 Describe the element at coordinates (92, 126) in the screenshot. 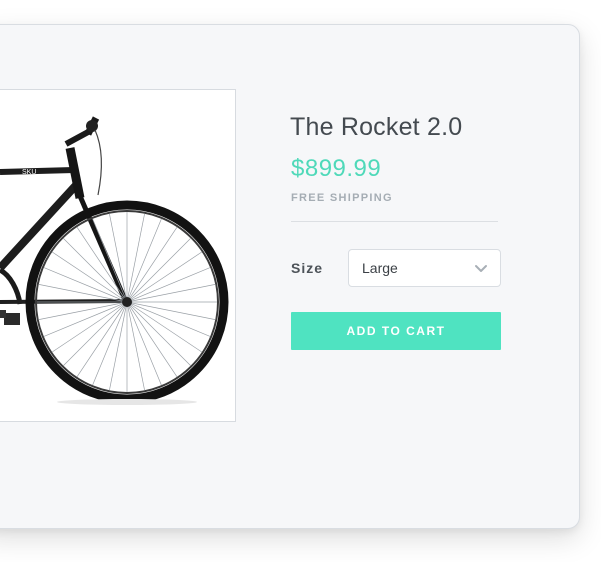

I see `handlebar-grip` at that location.